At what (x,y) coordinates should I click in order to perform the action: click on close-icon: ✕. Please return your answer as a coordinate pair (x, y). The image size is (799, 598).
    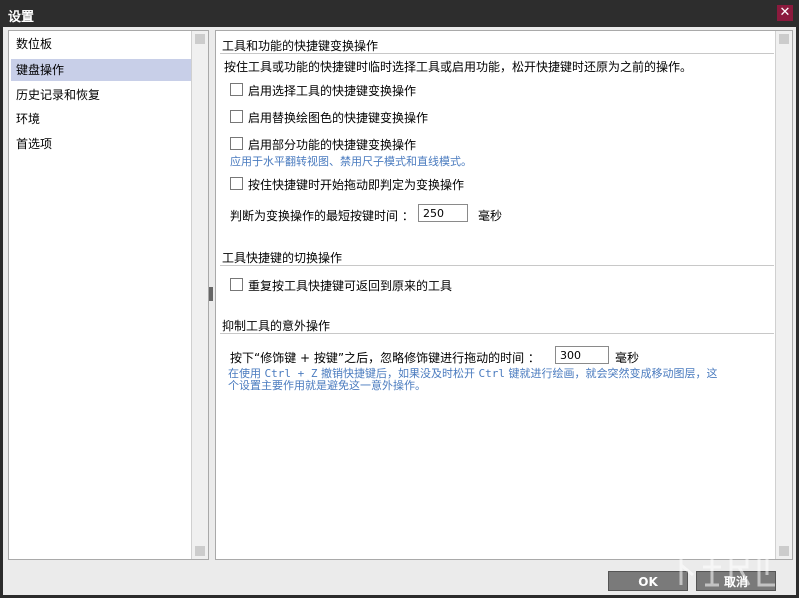
    Looking at the image, I should click on (785, 13).